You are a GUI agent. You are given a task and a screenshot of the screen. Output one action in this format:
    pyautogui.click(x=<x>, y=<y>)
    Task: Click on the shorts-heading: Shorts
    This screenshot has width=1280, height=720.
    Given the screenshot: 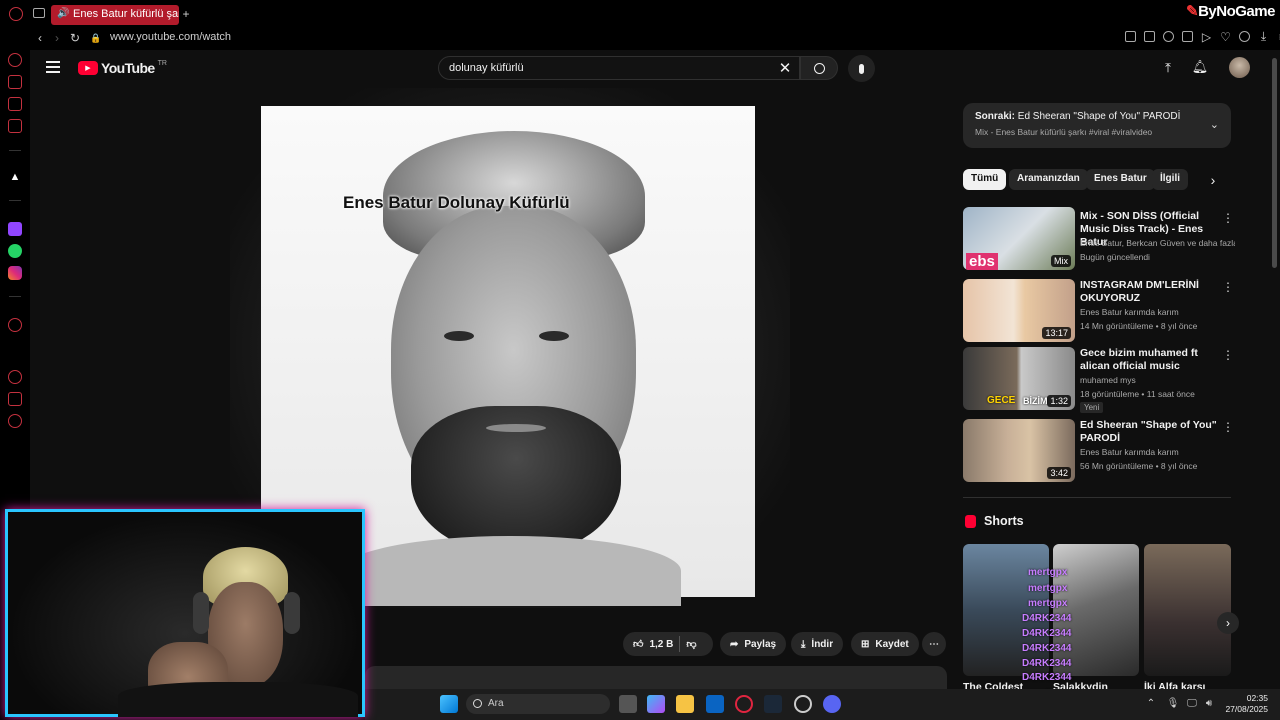 What is the action you would take?
    pyautogui.click(x=1004, y=521)
    